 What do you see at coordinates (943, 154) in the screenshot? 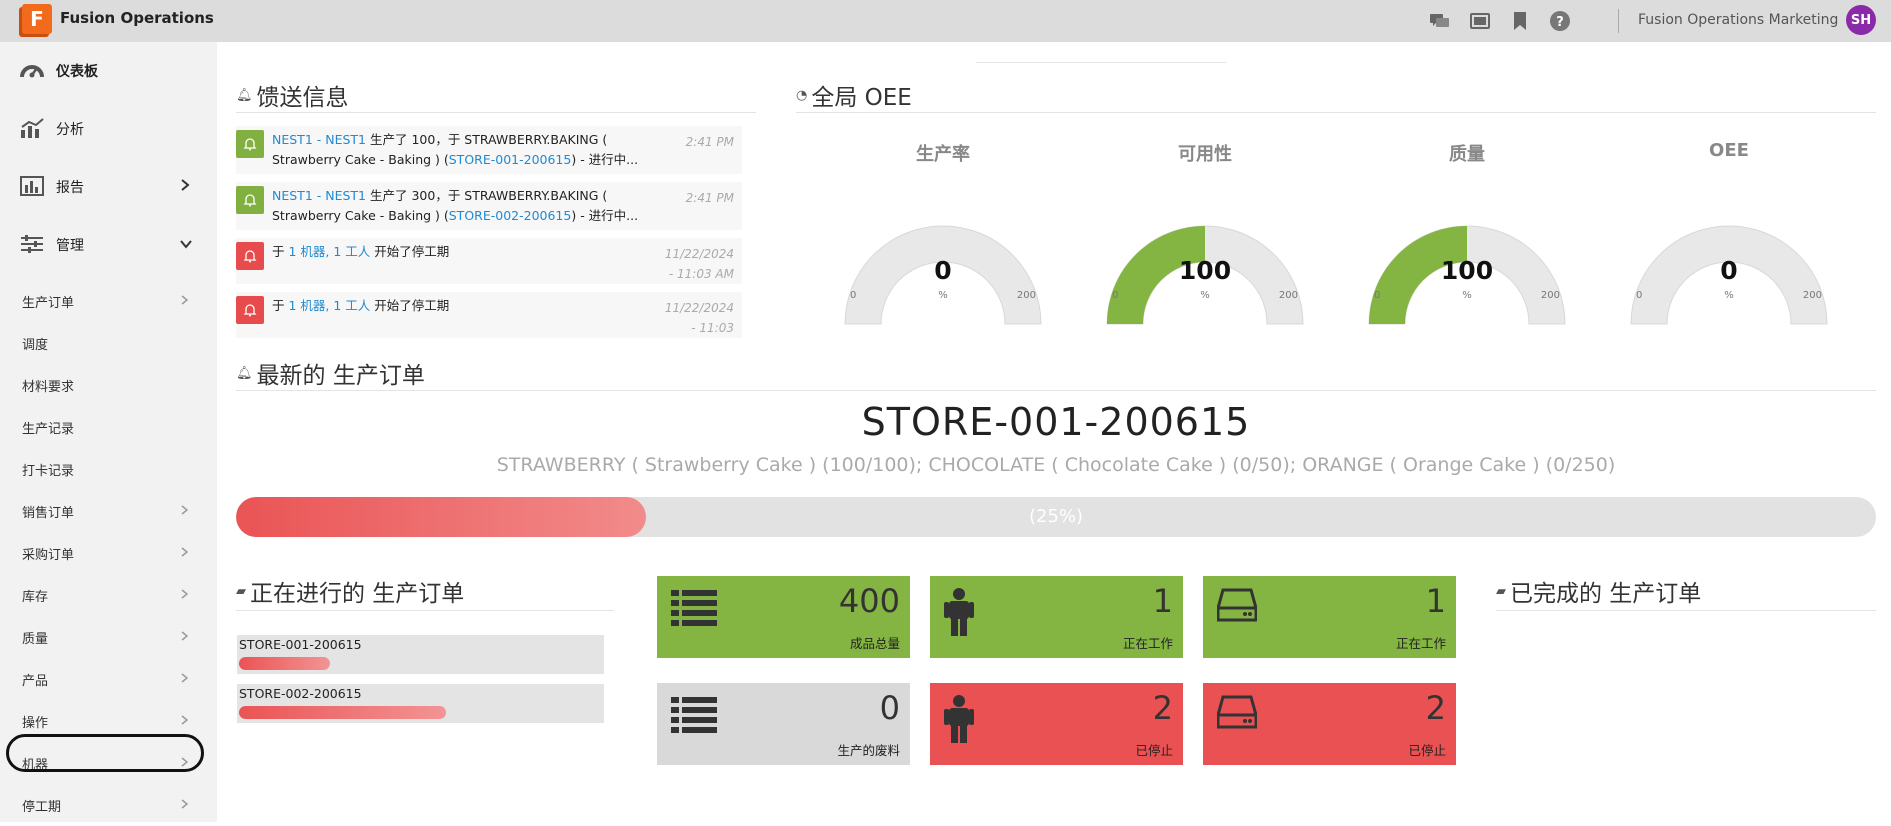
I see `gauge-title: 生产率` at bounding box center [943, 154].